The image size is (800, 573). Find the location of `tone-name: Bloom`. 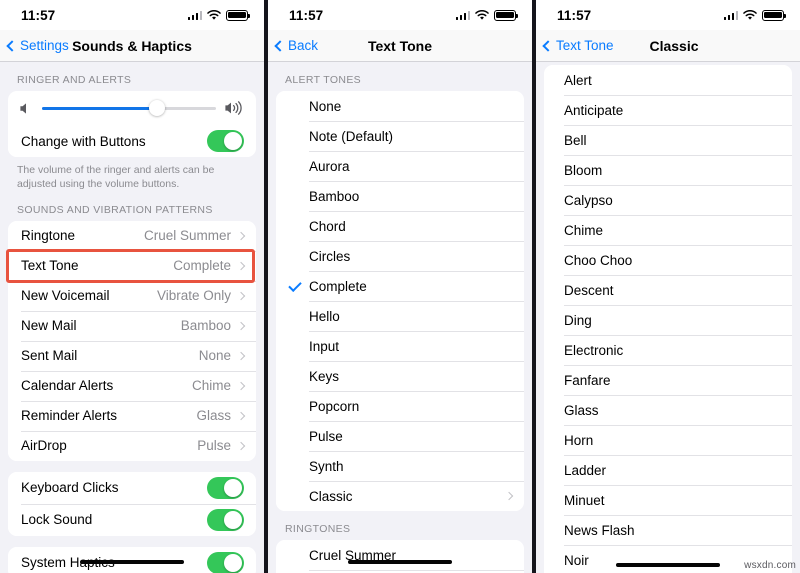

tone-name: Bloom is located at coordinates (583, 170).